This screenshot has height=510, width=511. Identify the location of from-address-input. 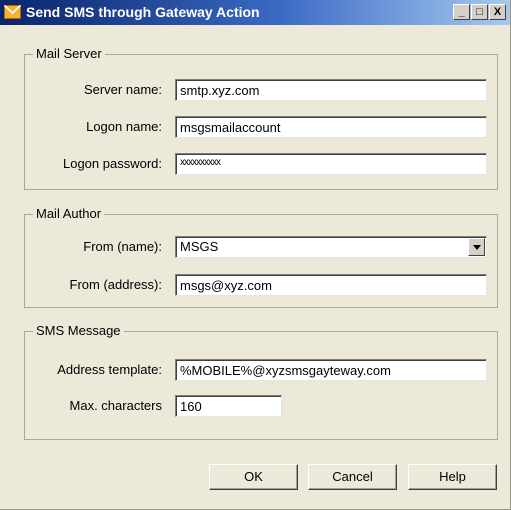
(331, 285).